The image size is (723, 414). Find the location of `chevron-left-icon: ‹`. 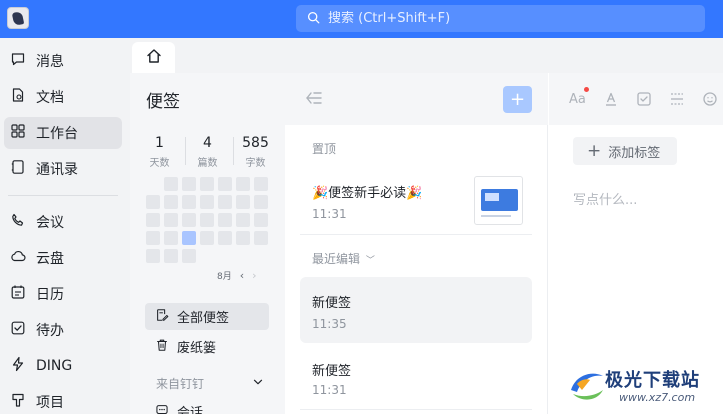

chevron-left-icon: ‹ is located at coordinates (242, 275).